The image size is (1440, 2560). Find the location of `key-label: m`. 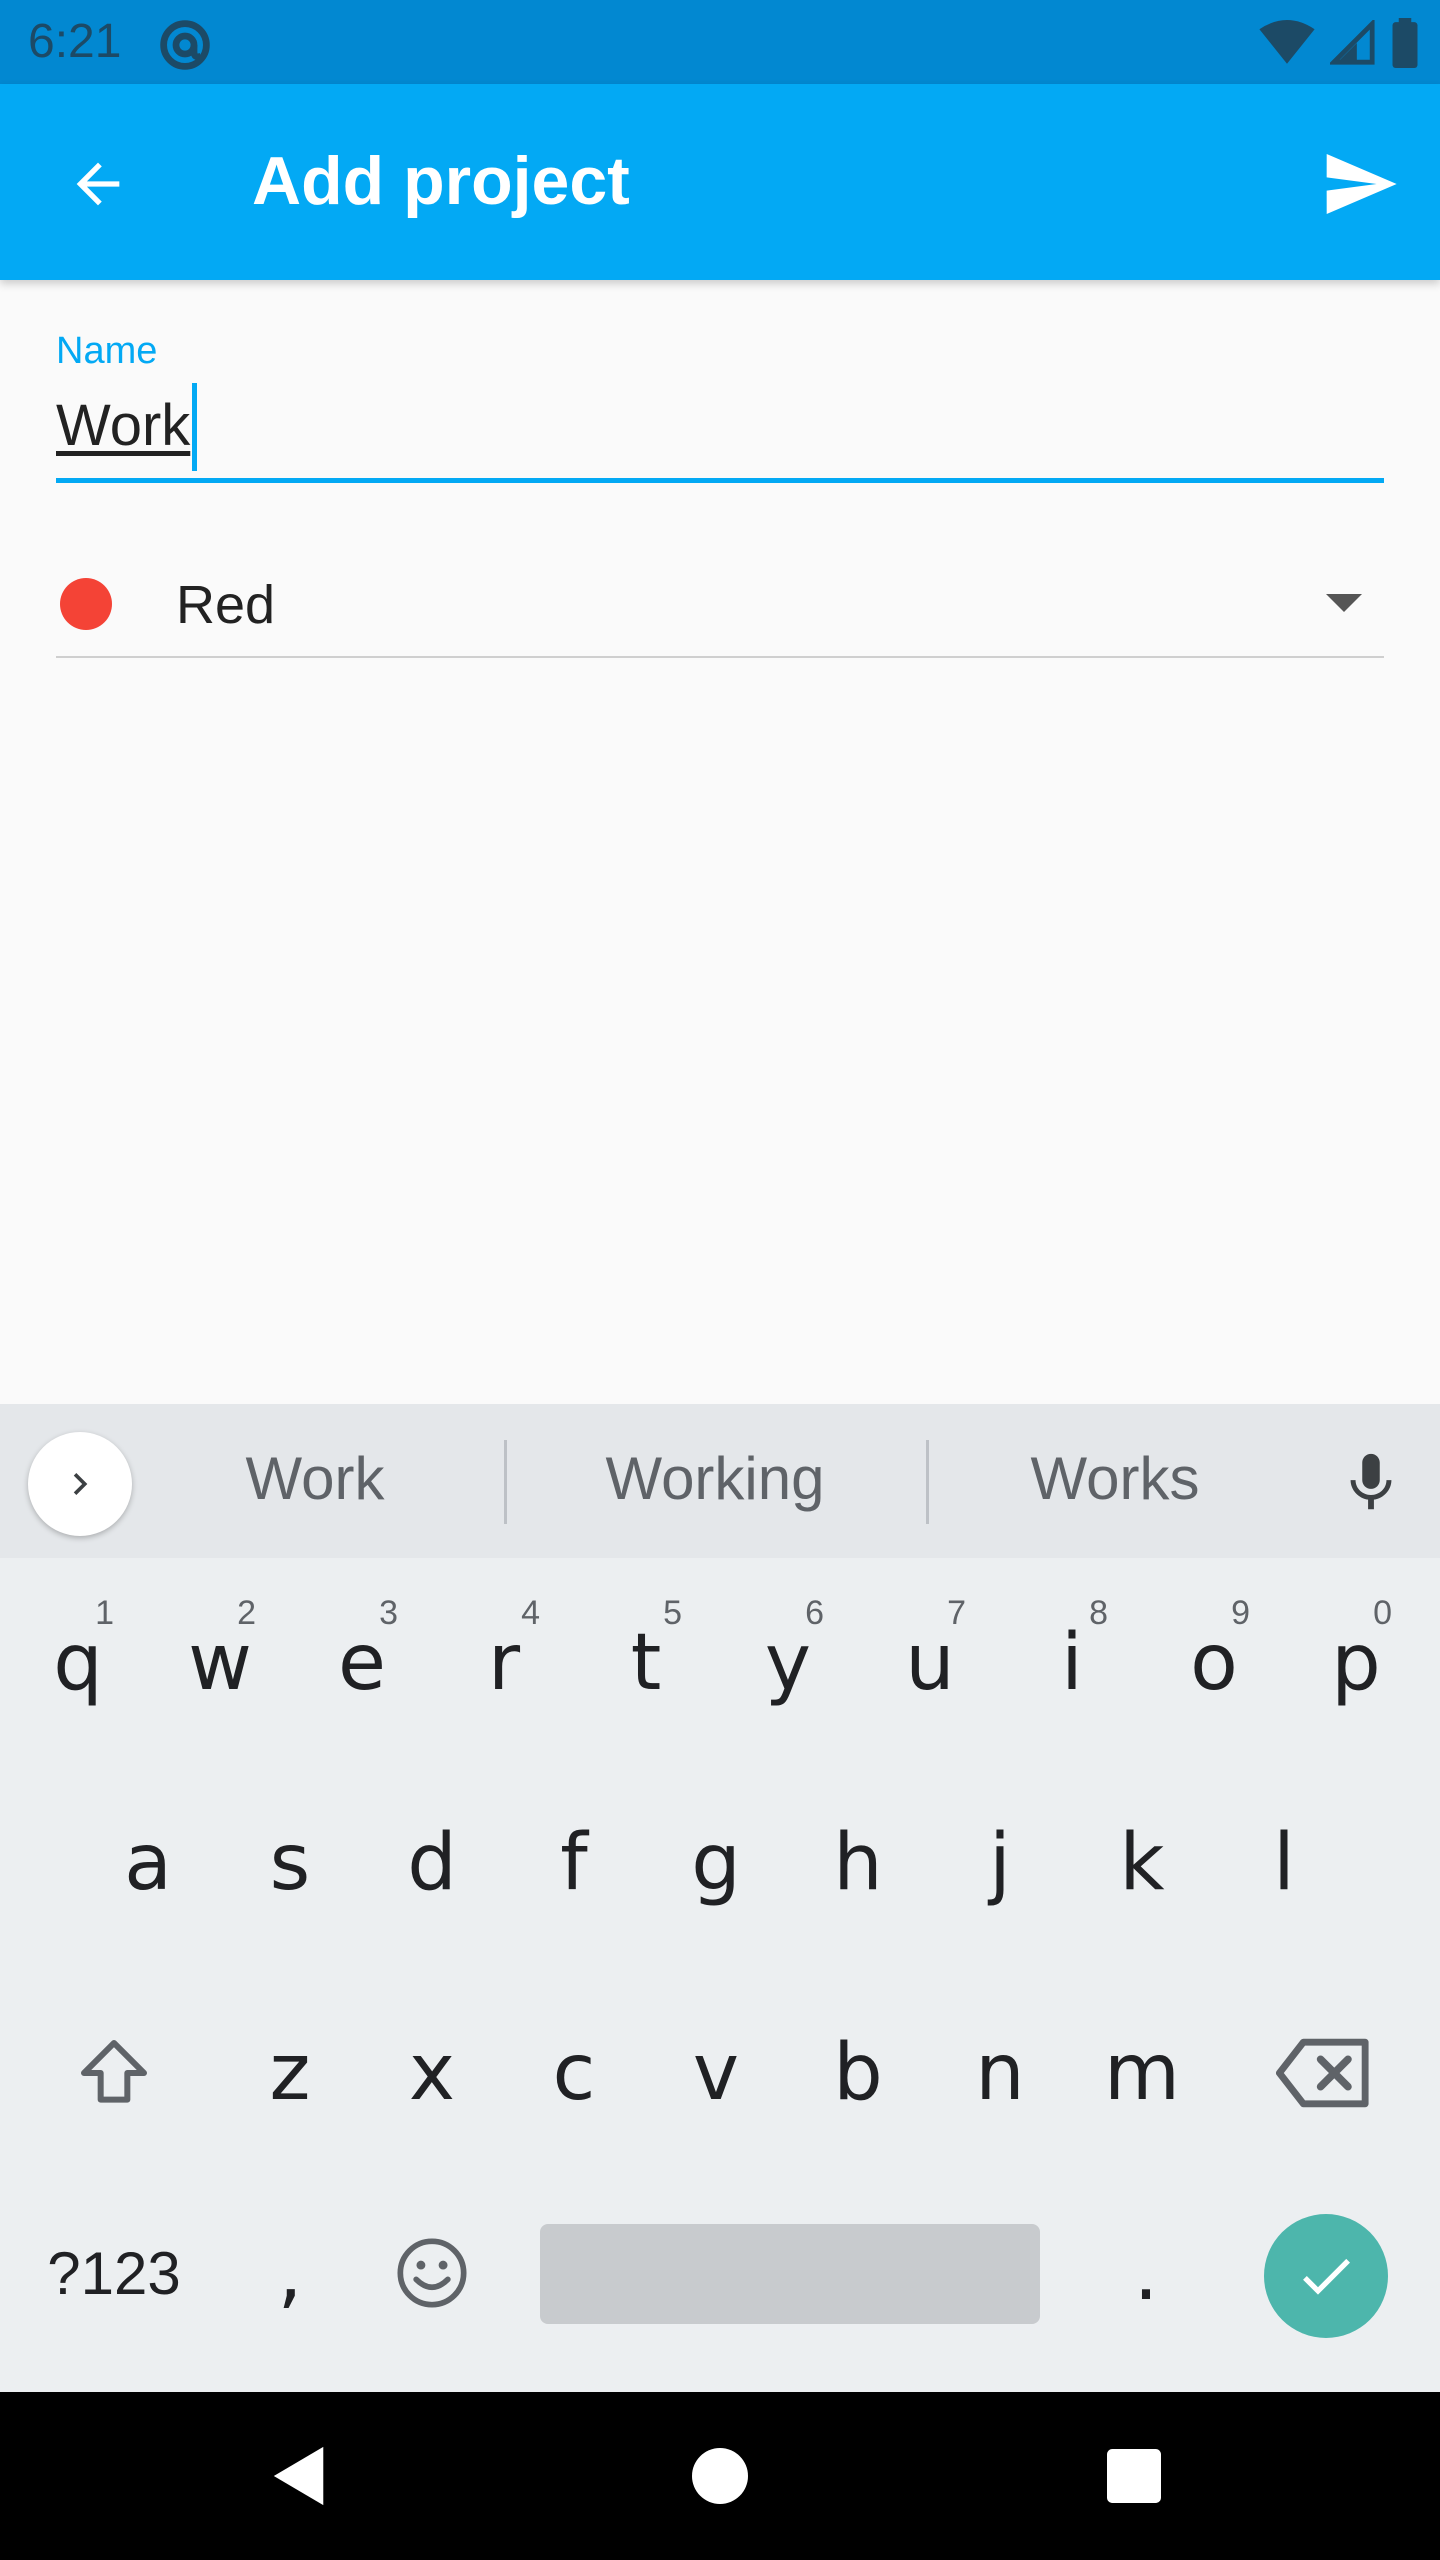

key-label: m is located at coordinates (1142, 2073).